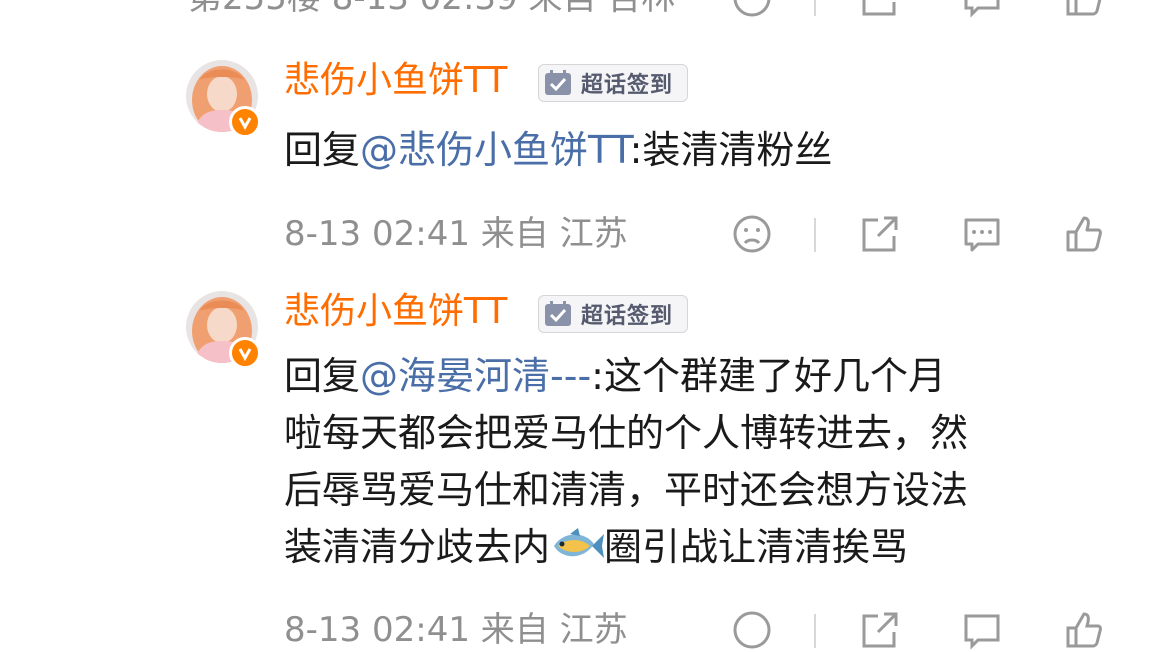  I want to click on text-span: 装清清分歧去内, so click(417, 547).